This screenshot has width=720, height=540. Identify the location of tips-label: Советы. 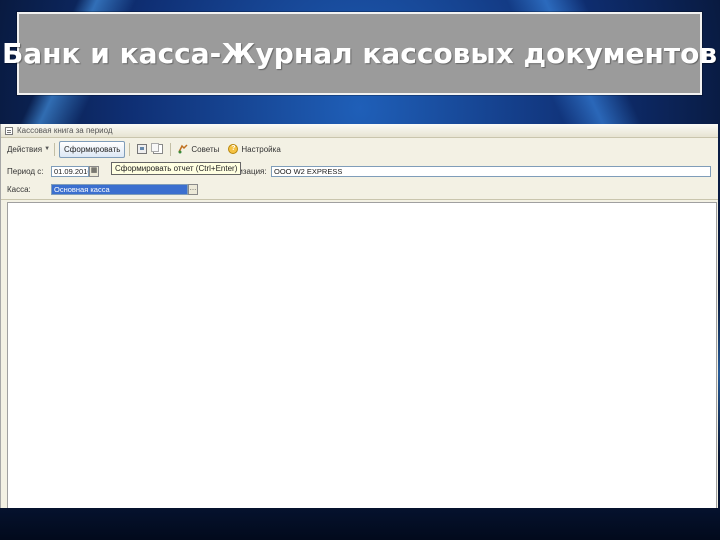
(205, 149).